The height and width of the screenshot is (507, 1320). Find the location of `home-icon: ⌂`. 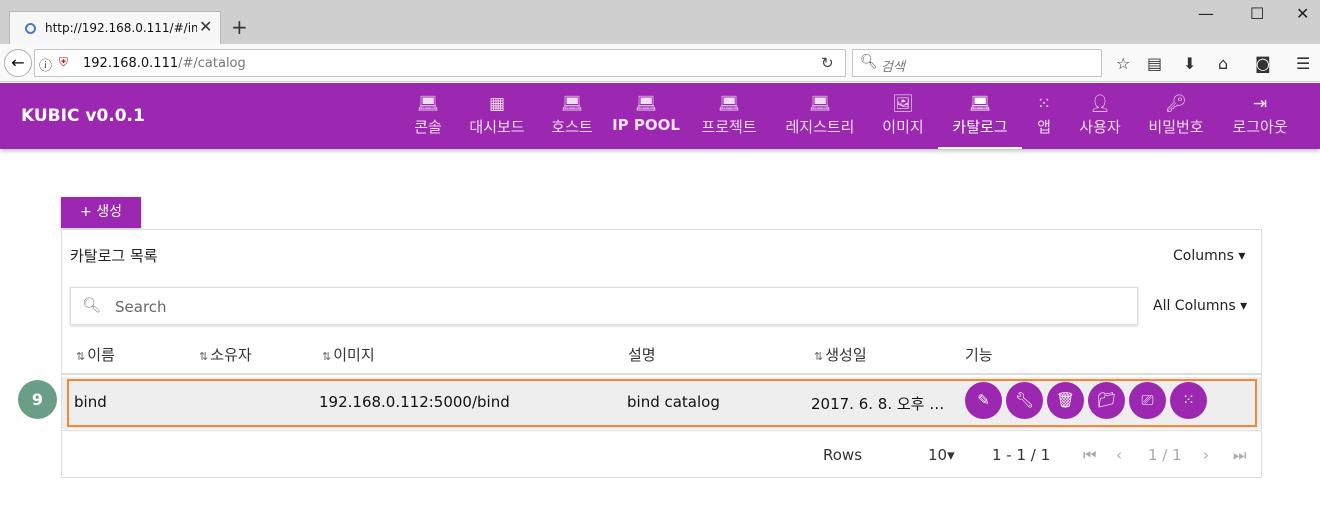

home-icon: ⌂ is located at coordinates (1223, 63).